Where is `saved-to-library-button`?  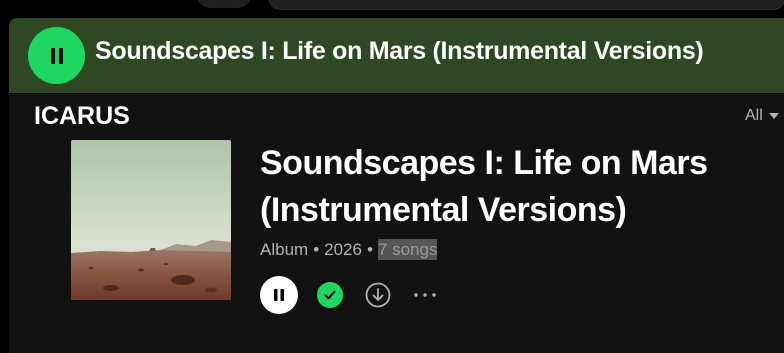 saved-to-library-button is located at coordinates (330, 295).